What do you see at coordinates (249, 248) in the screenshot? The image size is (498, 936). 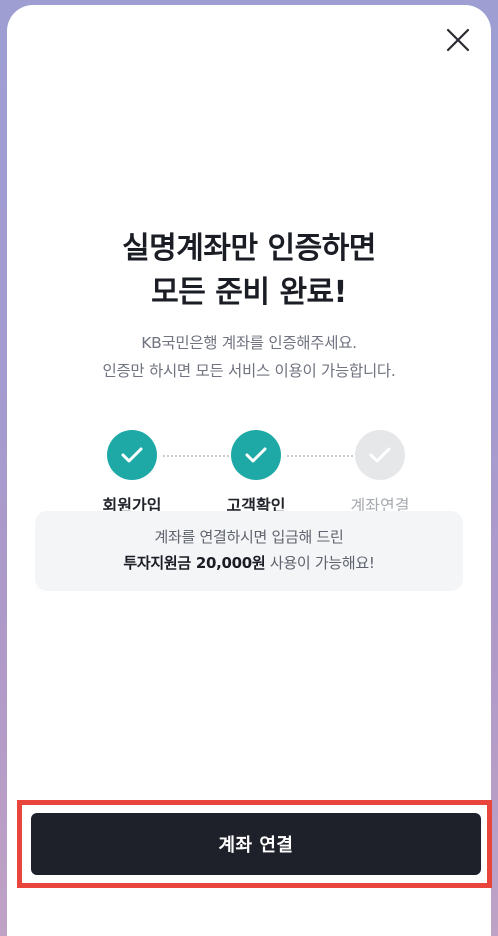 I see `title-line-1: 실명계좌만 인증하면` at bounding box center [249, 248].